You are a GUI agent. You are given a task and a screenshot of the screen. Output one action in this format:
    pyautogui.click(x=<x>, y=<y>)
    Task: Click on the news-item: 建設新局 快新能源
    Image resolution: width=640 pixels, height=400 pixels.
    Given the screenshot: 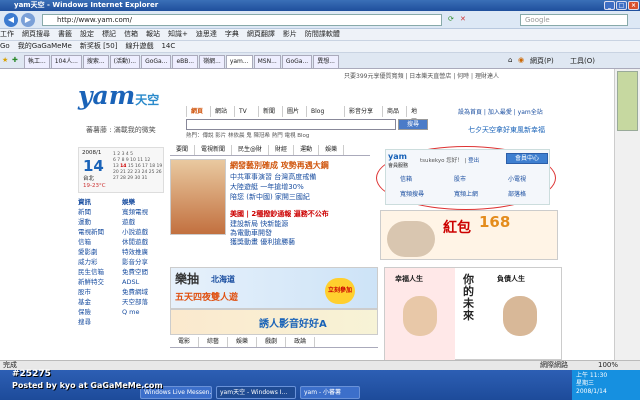 What is the action you would take?
    pyautogui.click(x=301, y=224)
    